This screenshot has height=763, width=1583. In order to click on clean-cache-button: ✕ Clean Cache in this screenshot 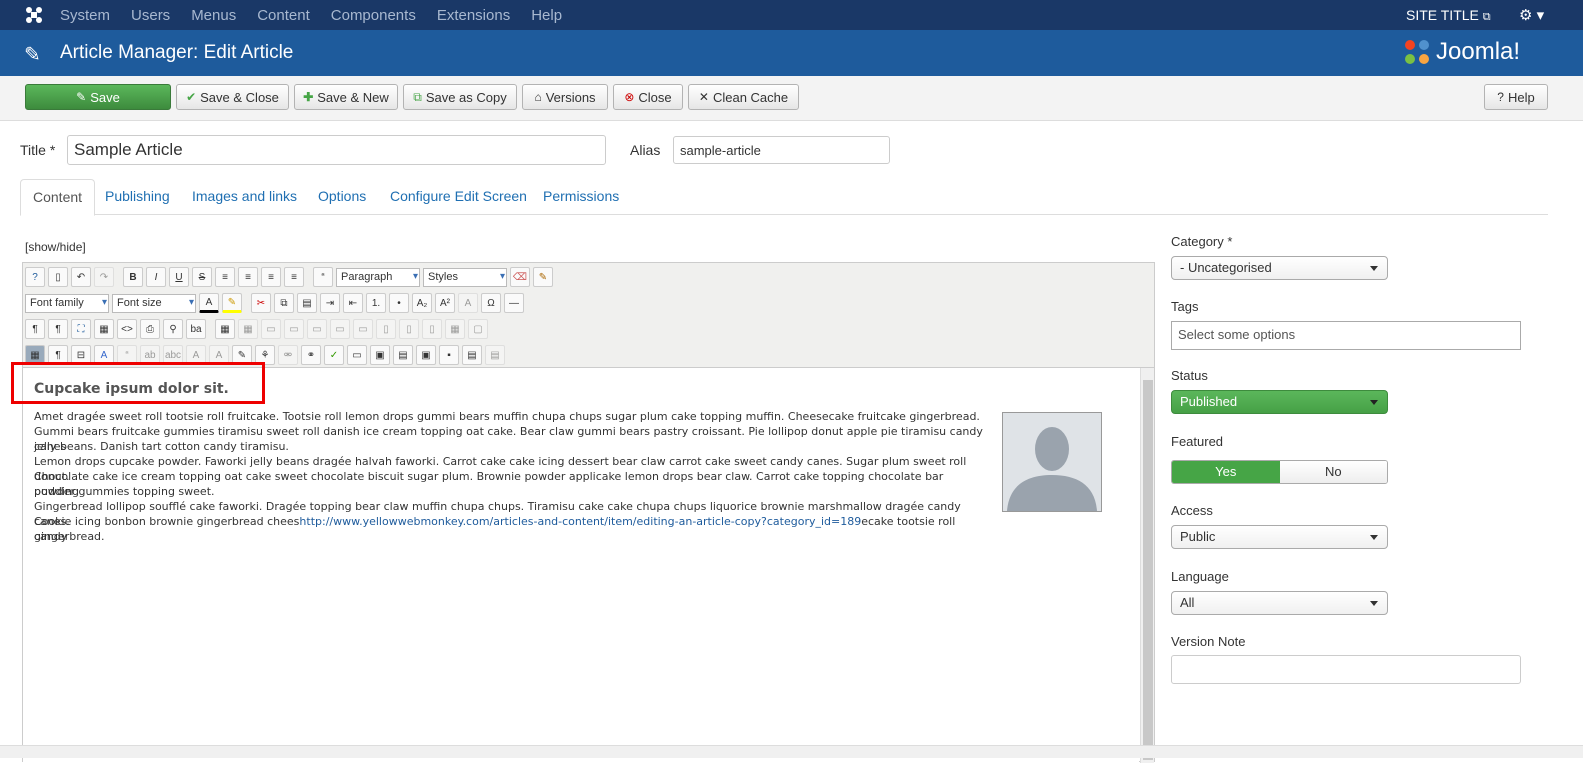, I will do `click(743, 97)`.